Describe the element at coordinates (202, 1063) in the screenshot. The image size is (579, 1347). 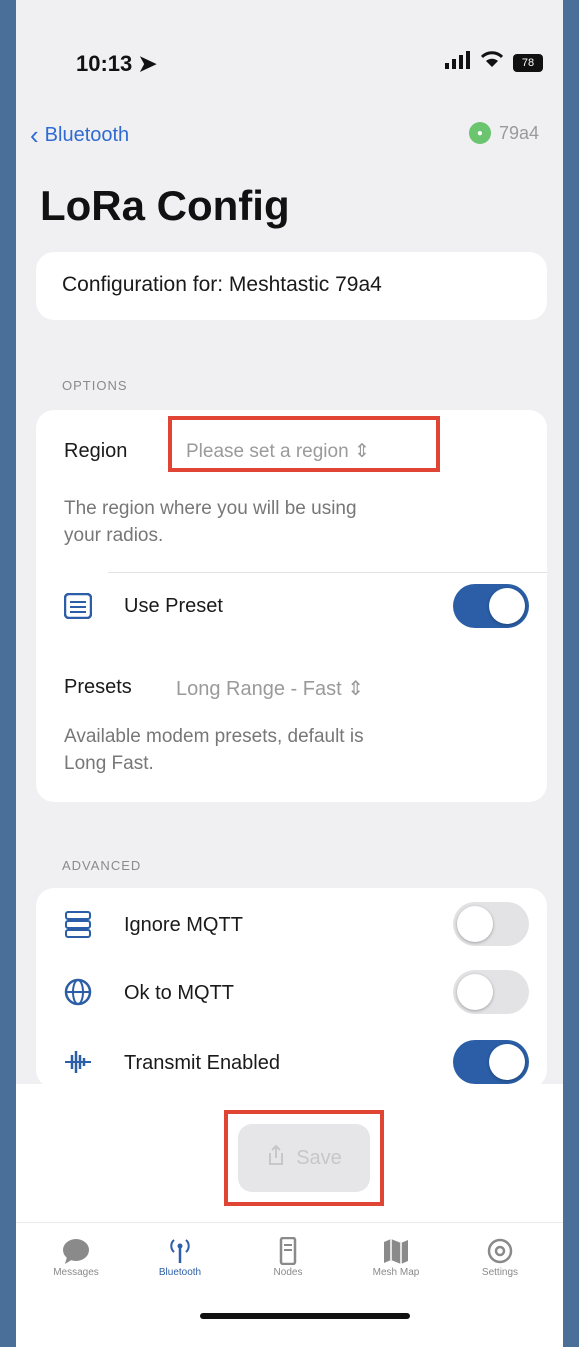
I see `transmit-enabled-label: Transmit Enabled` at that location.